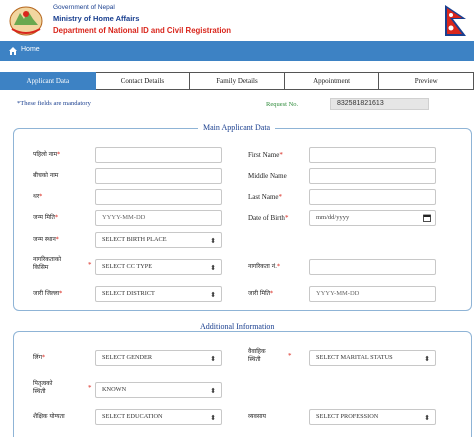  I want to click on request-number-field: 832581821613, so click(379, 104).